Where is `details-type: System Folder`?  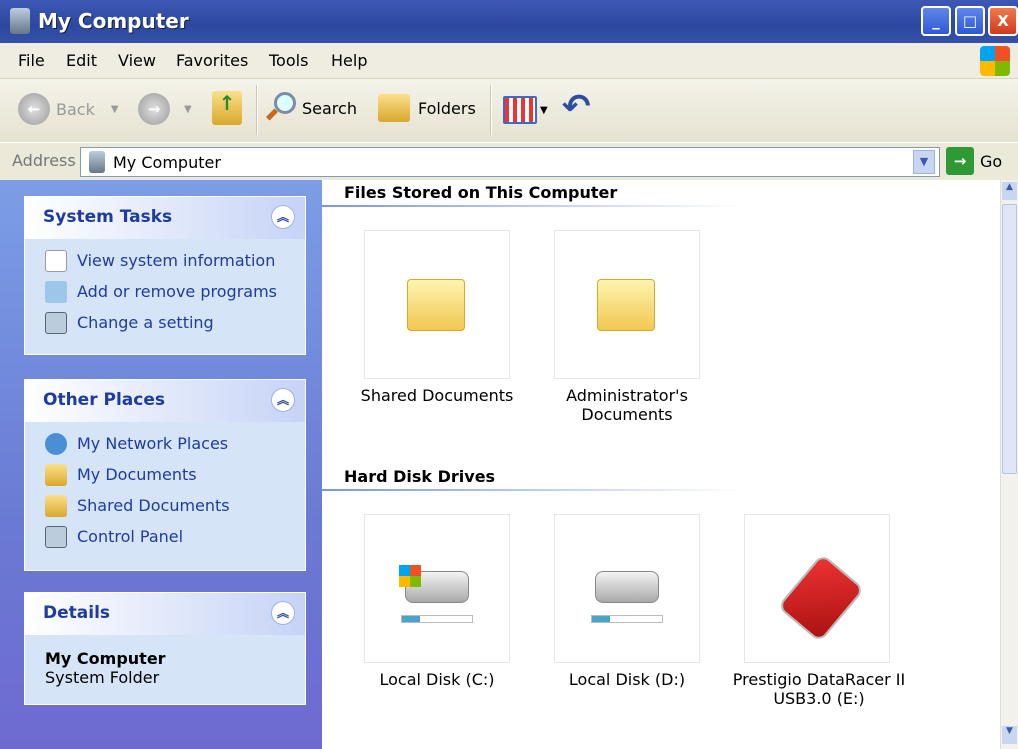
details-type: System Folder is located at coordinates (102, 677).